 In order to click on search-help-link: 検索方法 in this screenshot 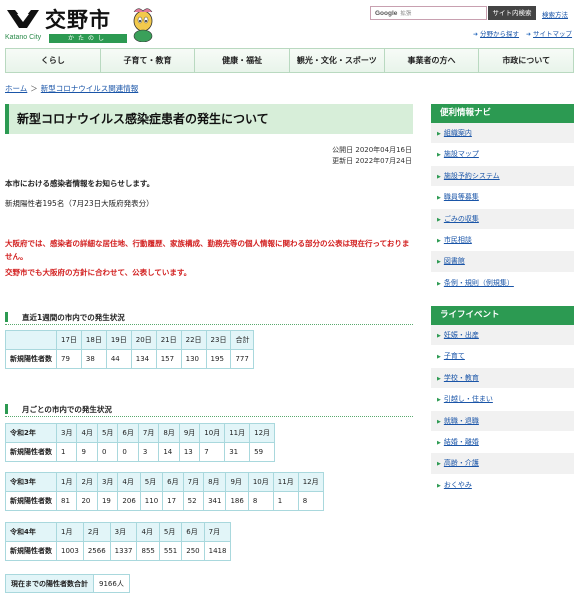, I will do `click(555, 14)`.